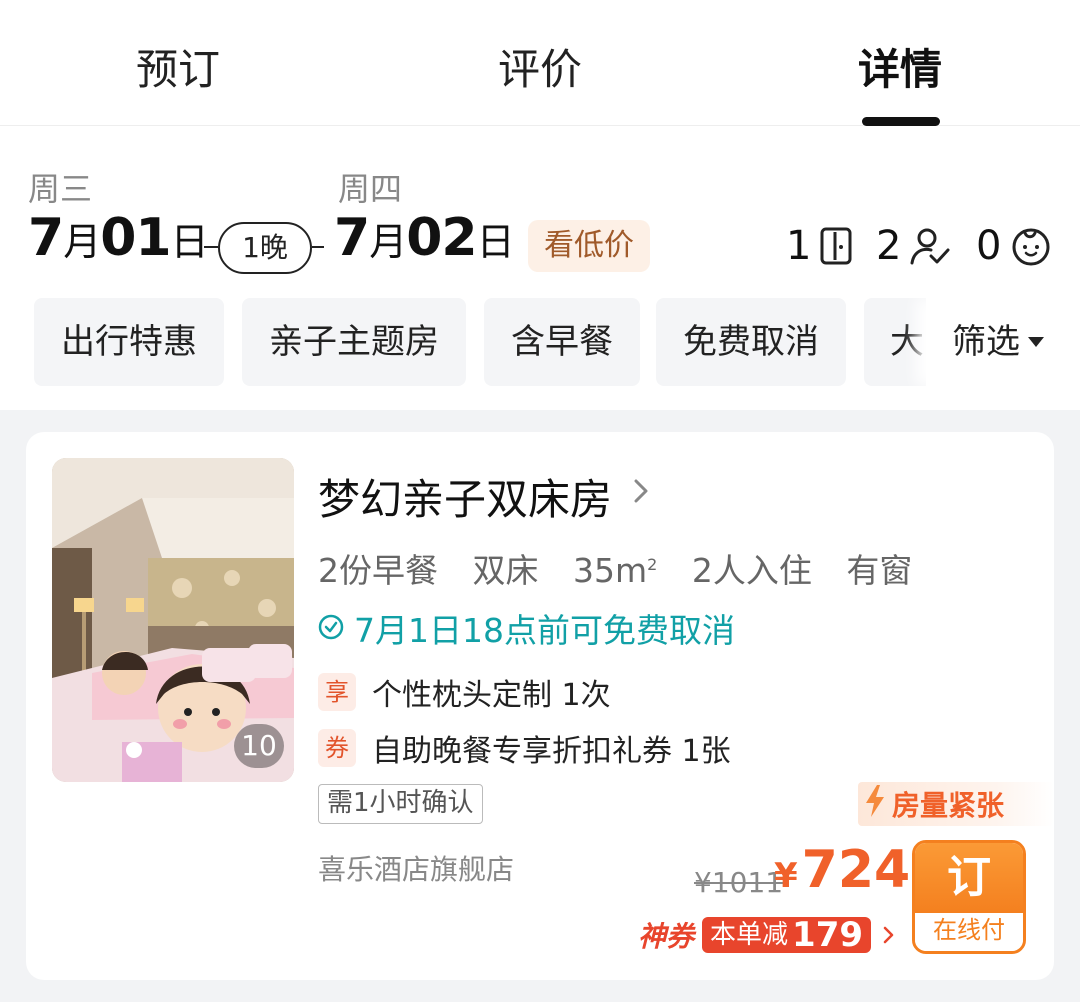 This screenshot has width=1080, height=1002. What do you see at coordinates (544, 630) in the screenshot?
I see `cancel-policy-text: 7月1日18点前可免费取消` at bounding box center [544, 630].